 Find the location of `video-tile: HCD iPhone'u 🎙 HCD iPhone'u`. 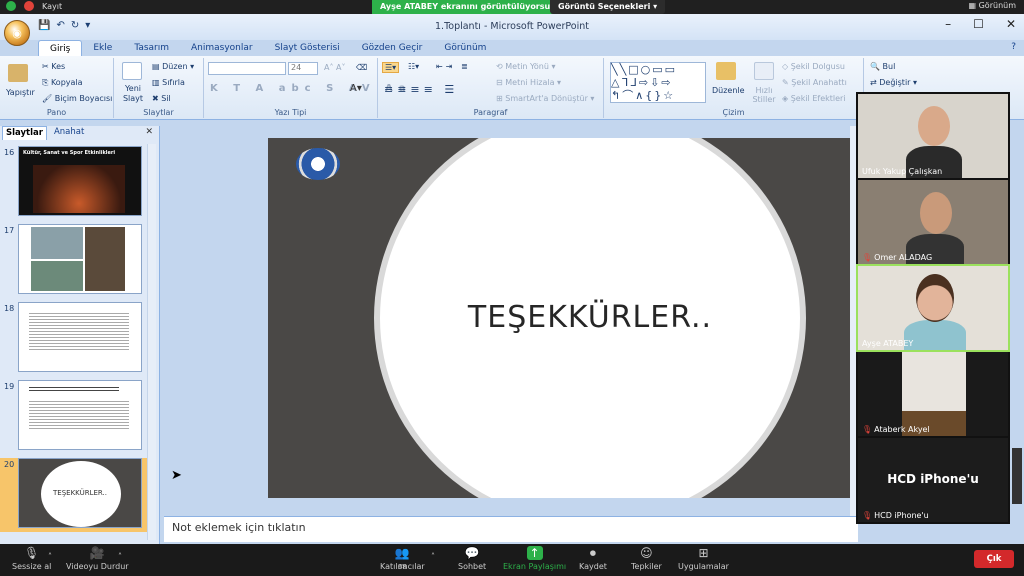

video-tile: HCD iPhone'u 🎙 HCD iPhone'u is located at coordinates (933, 480).